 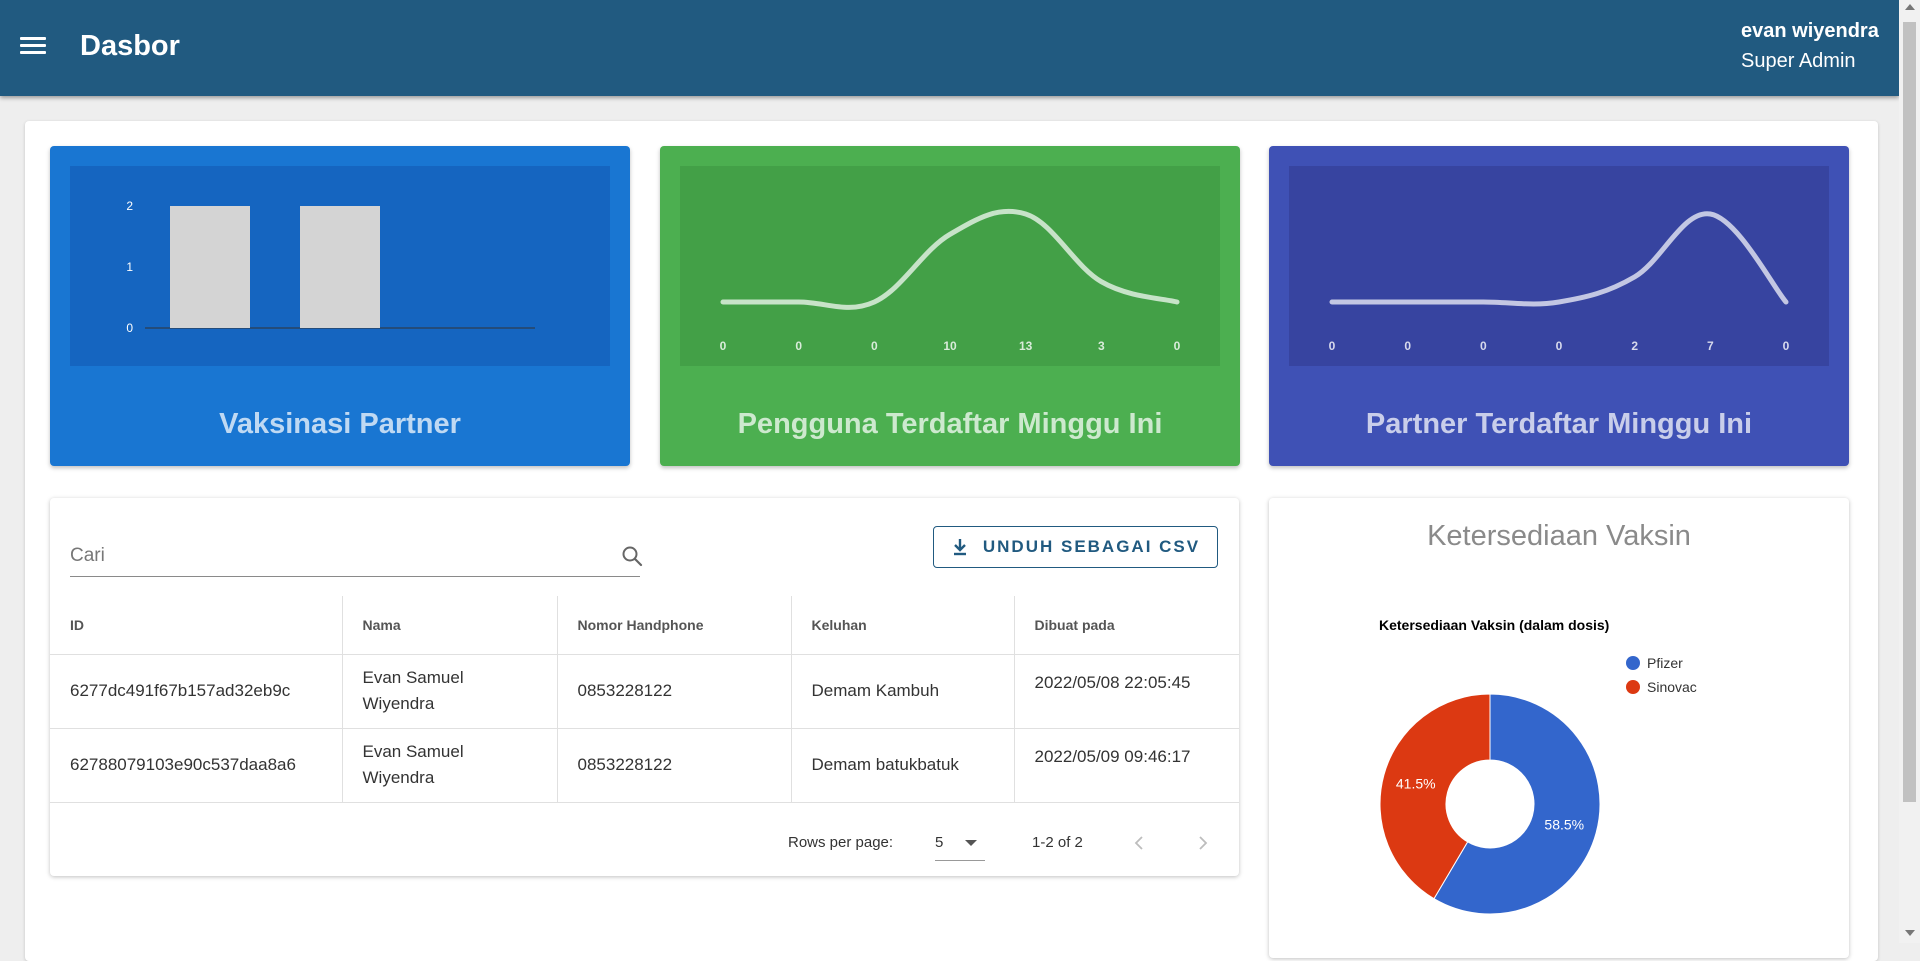 I want to click on column-header-nama: Nama, so click(x=450, y=625).